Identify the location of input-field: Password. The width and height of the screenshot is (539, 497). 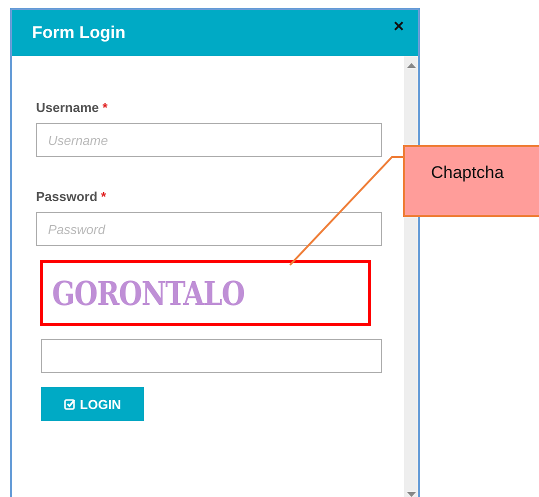
(209, 229).